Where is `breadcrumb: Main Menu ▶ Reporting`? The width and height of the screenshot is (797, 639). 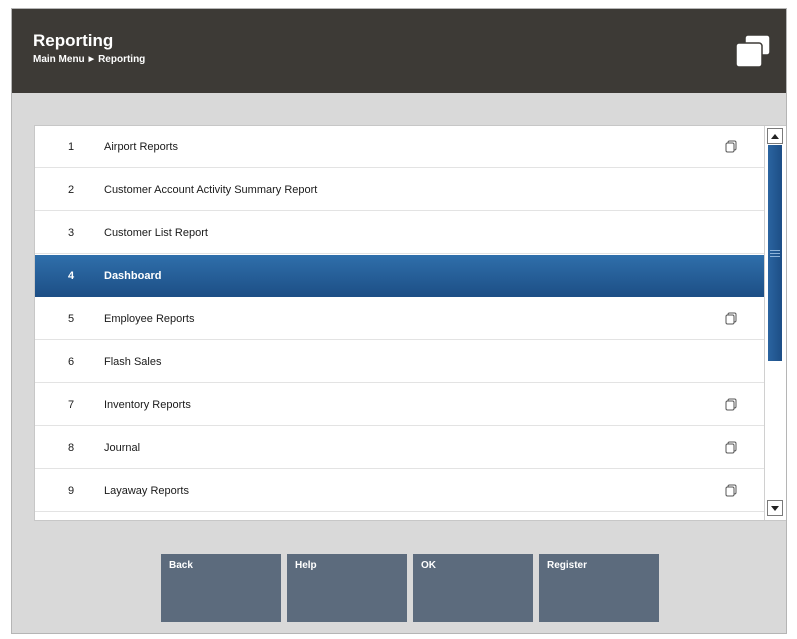 breadcrumb: Main Menu ▶ Reporting is located at coordinates (89, 60).